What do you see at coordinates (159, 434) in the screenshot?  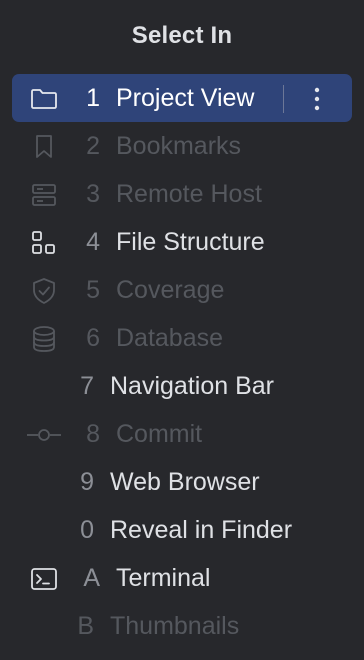 I see `item-label: Commit` at bounding box center [159, 434].